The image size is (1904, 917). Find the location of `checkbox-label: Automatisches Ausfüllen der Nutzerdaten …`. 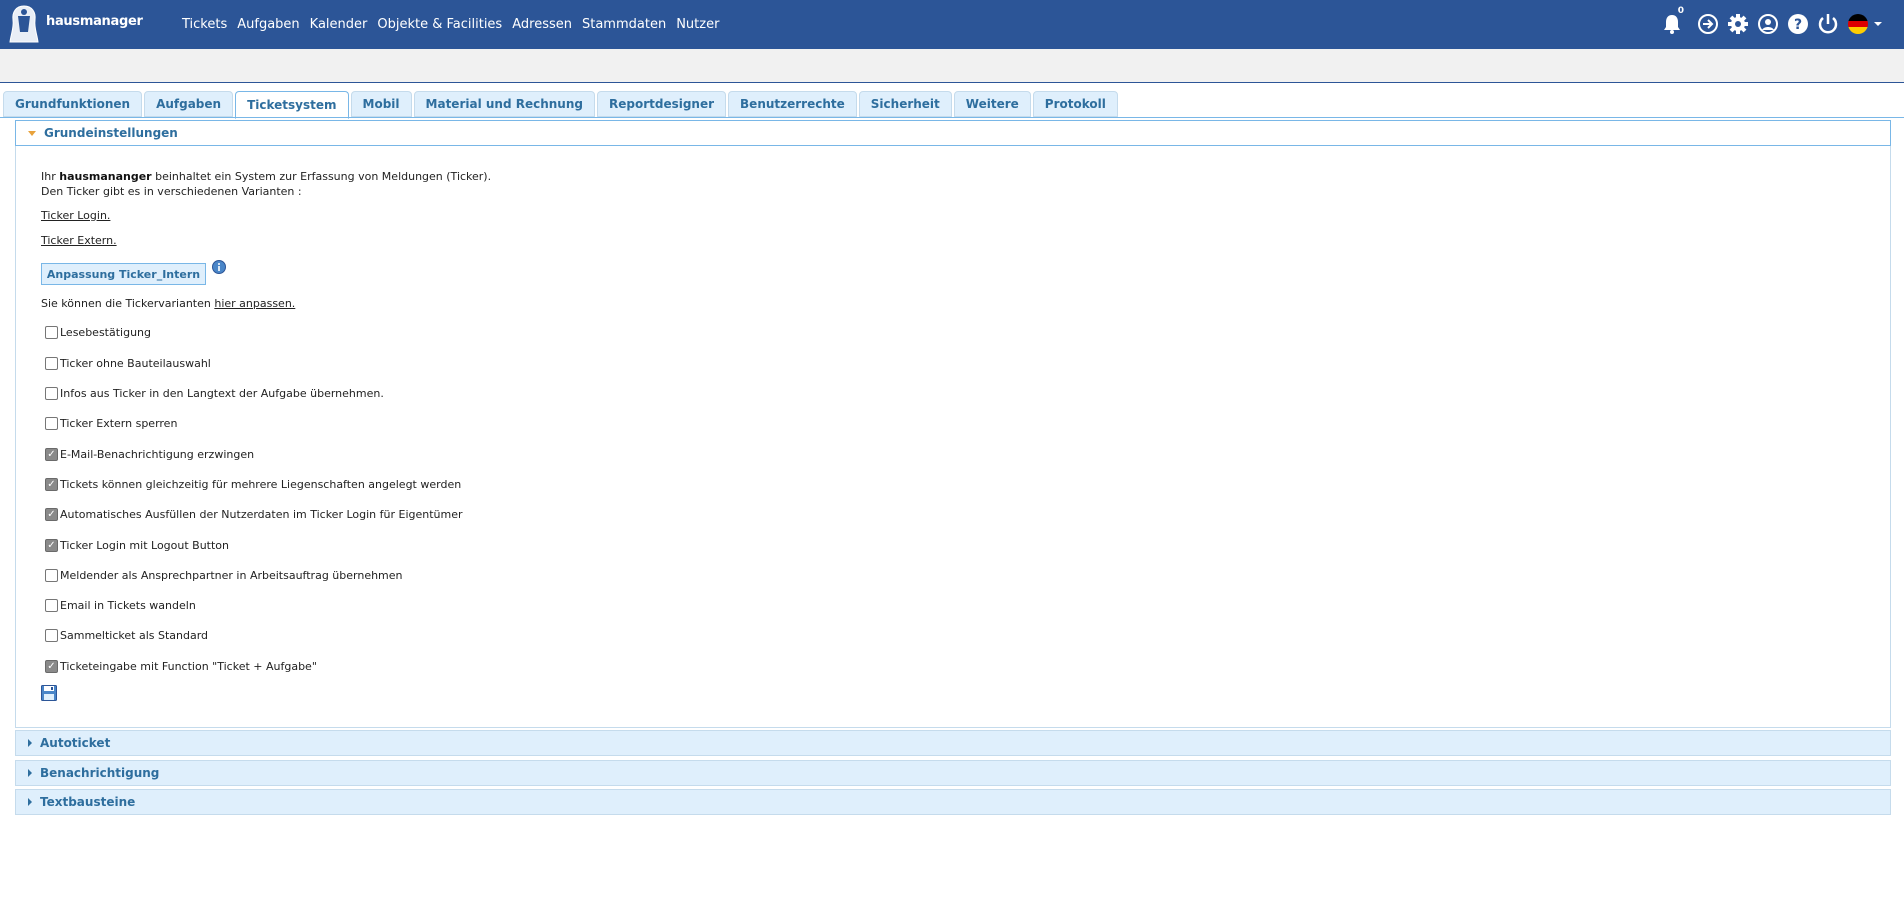

checkbox-label: Automatisches Ausfüllen der Nutzerdaten … is located at coordinates (261, 514).